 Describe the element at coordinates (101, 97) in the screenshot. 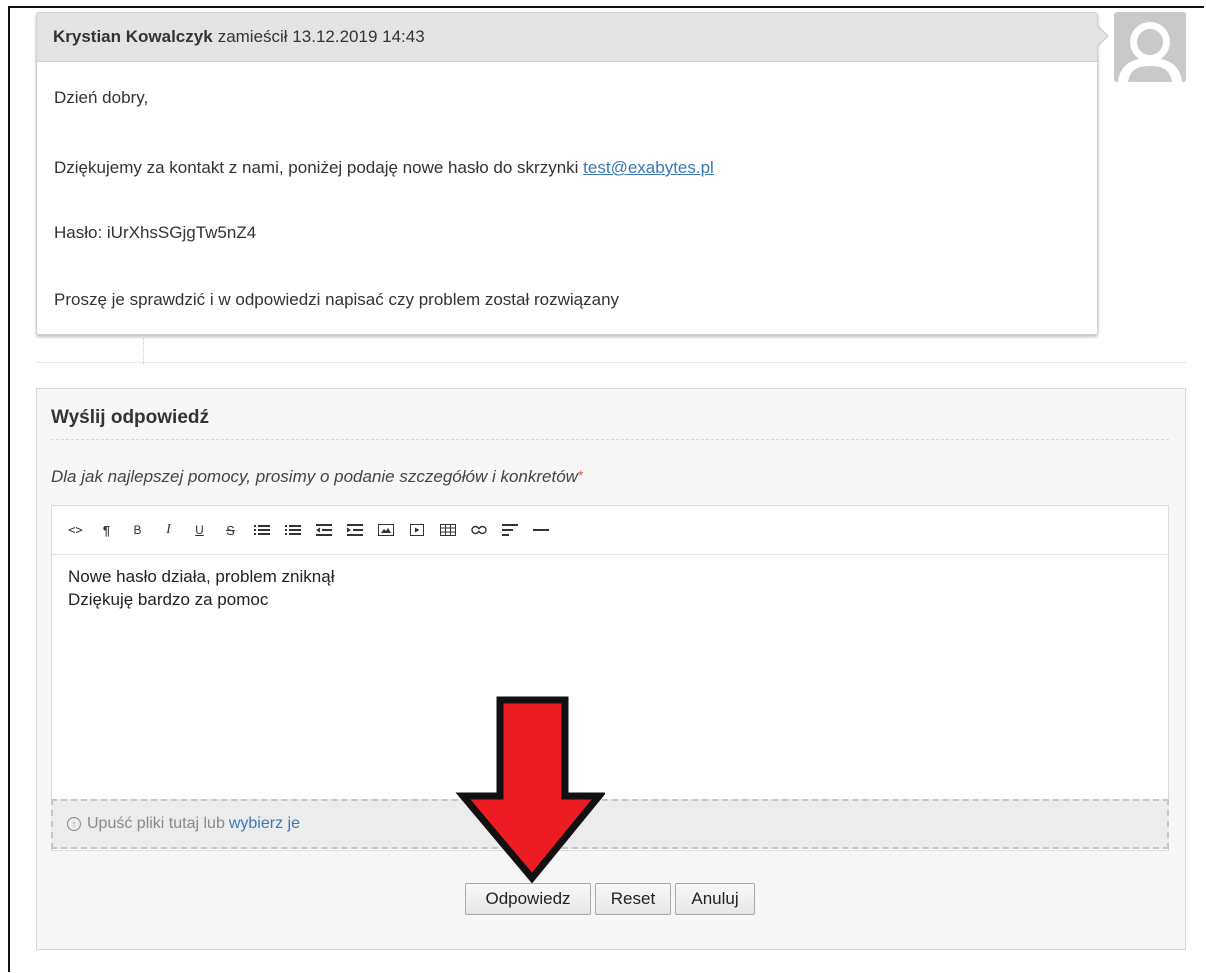

I see `message-greeting: Dzień dobry,` at that location.